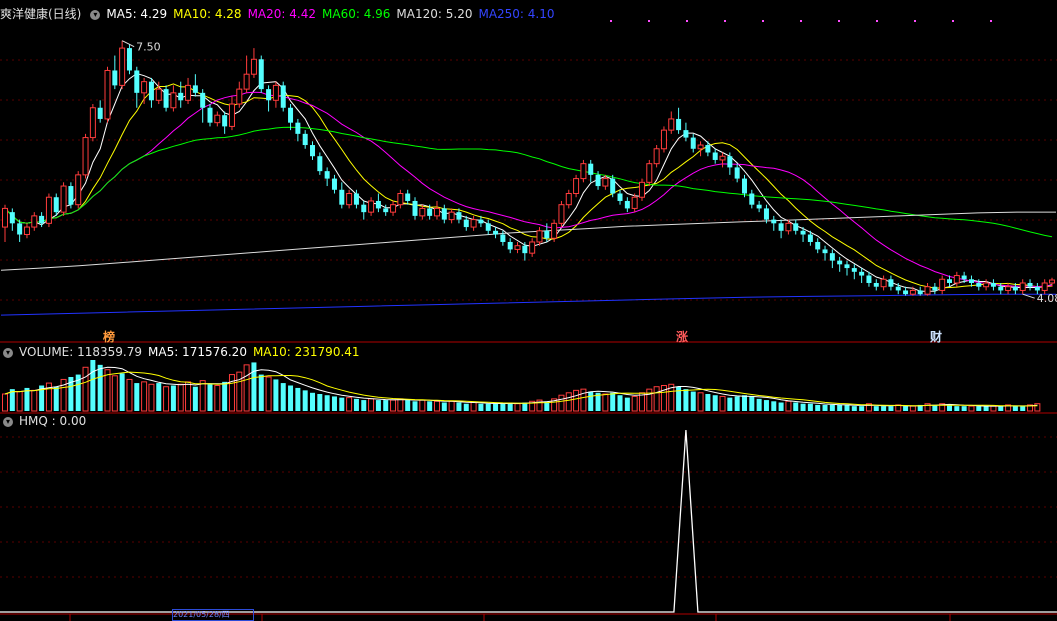 This screenshot has height=621, width=1057. Describe the element at coordinates (80, 352) in the screenshot. I see `volume-legend: VOLUME: 118359.79` at that location.